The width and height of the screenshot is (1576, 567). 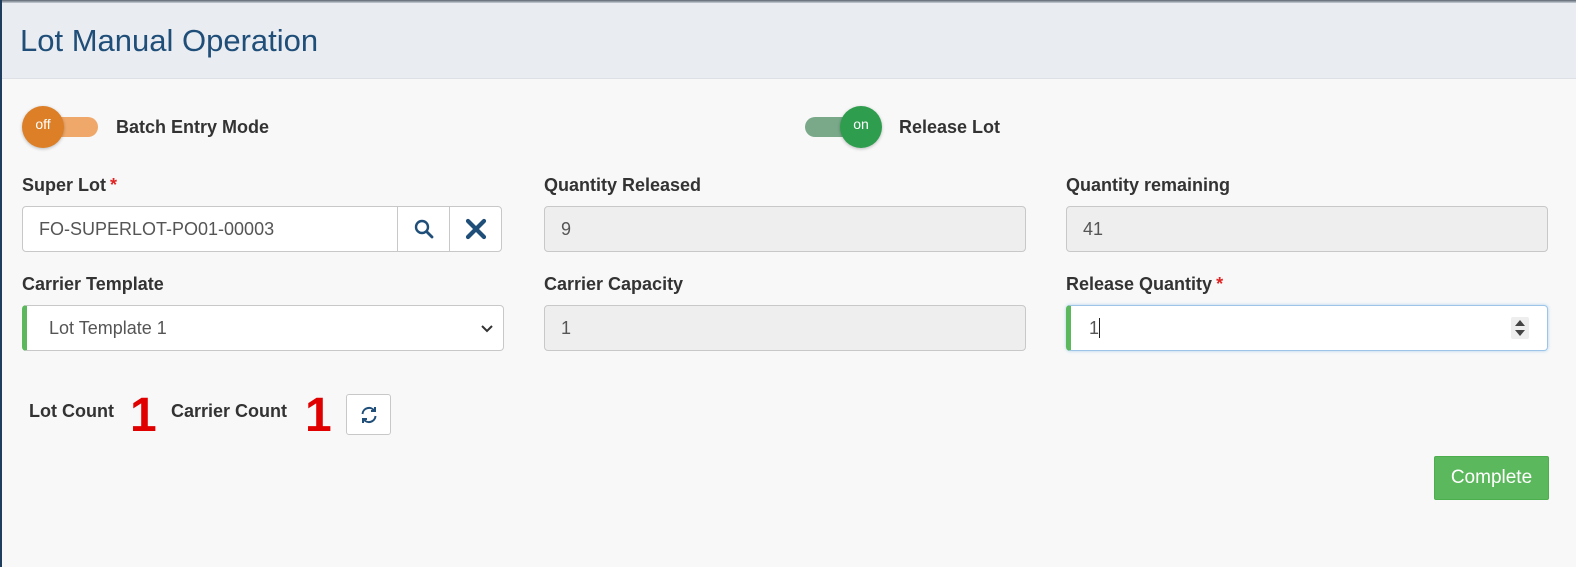 I want to click on release-quantity-label: Release Quantity *, so click(x=1145, y=284).